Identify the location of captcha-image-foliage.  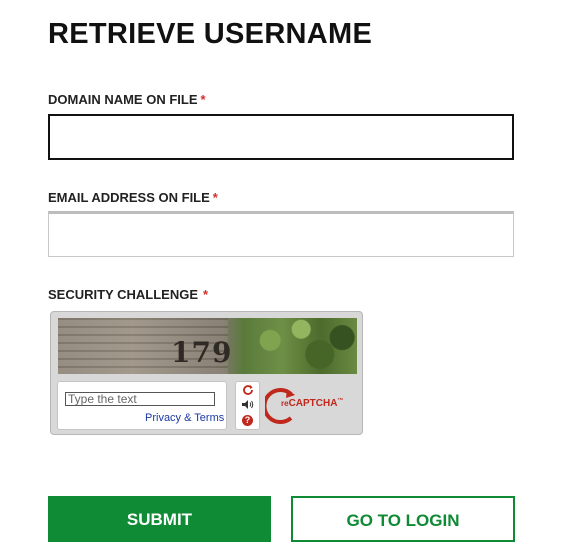
(295, 346).